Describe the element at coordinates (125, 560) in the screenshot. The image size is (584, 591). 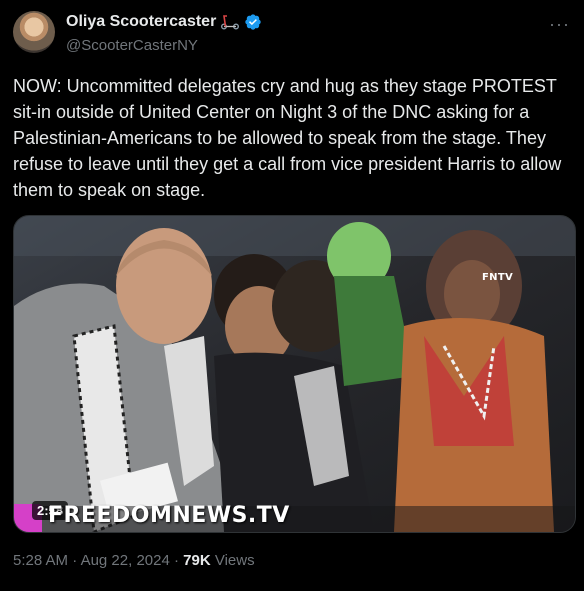
I see `post-date: Aug 22, 2024` at that location.